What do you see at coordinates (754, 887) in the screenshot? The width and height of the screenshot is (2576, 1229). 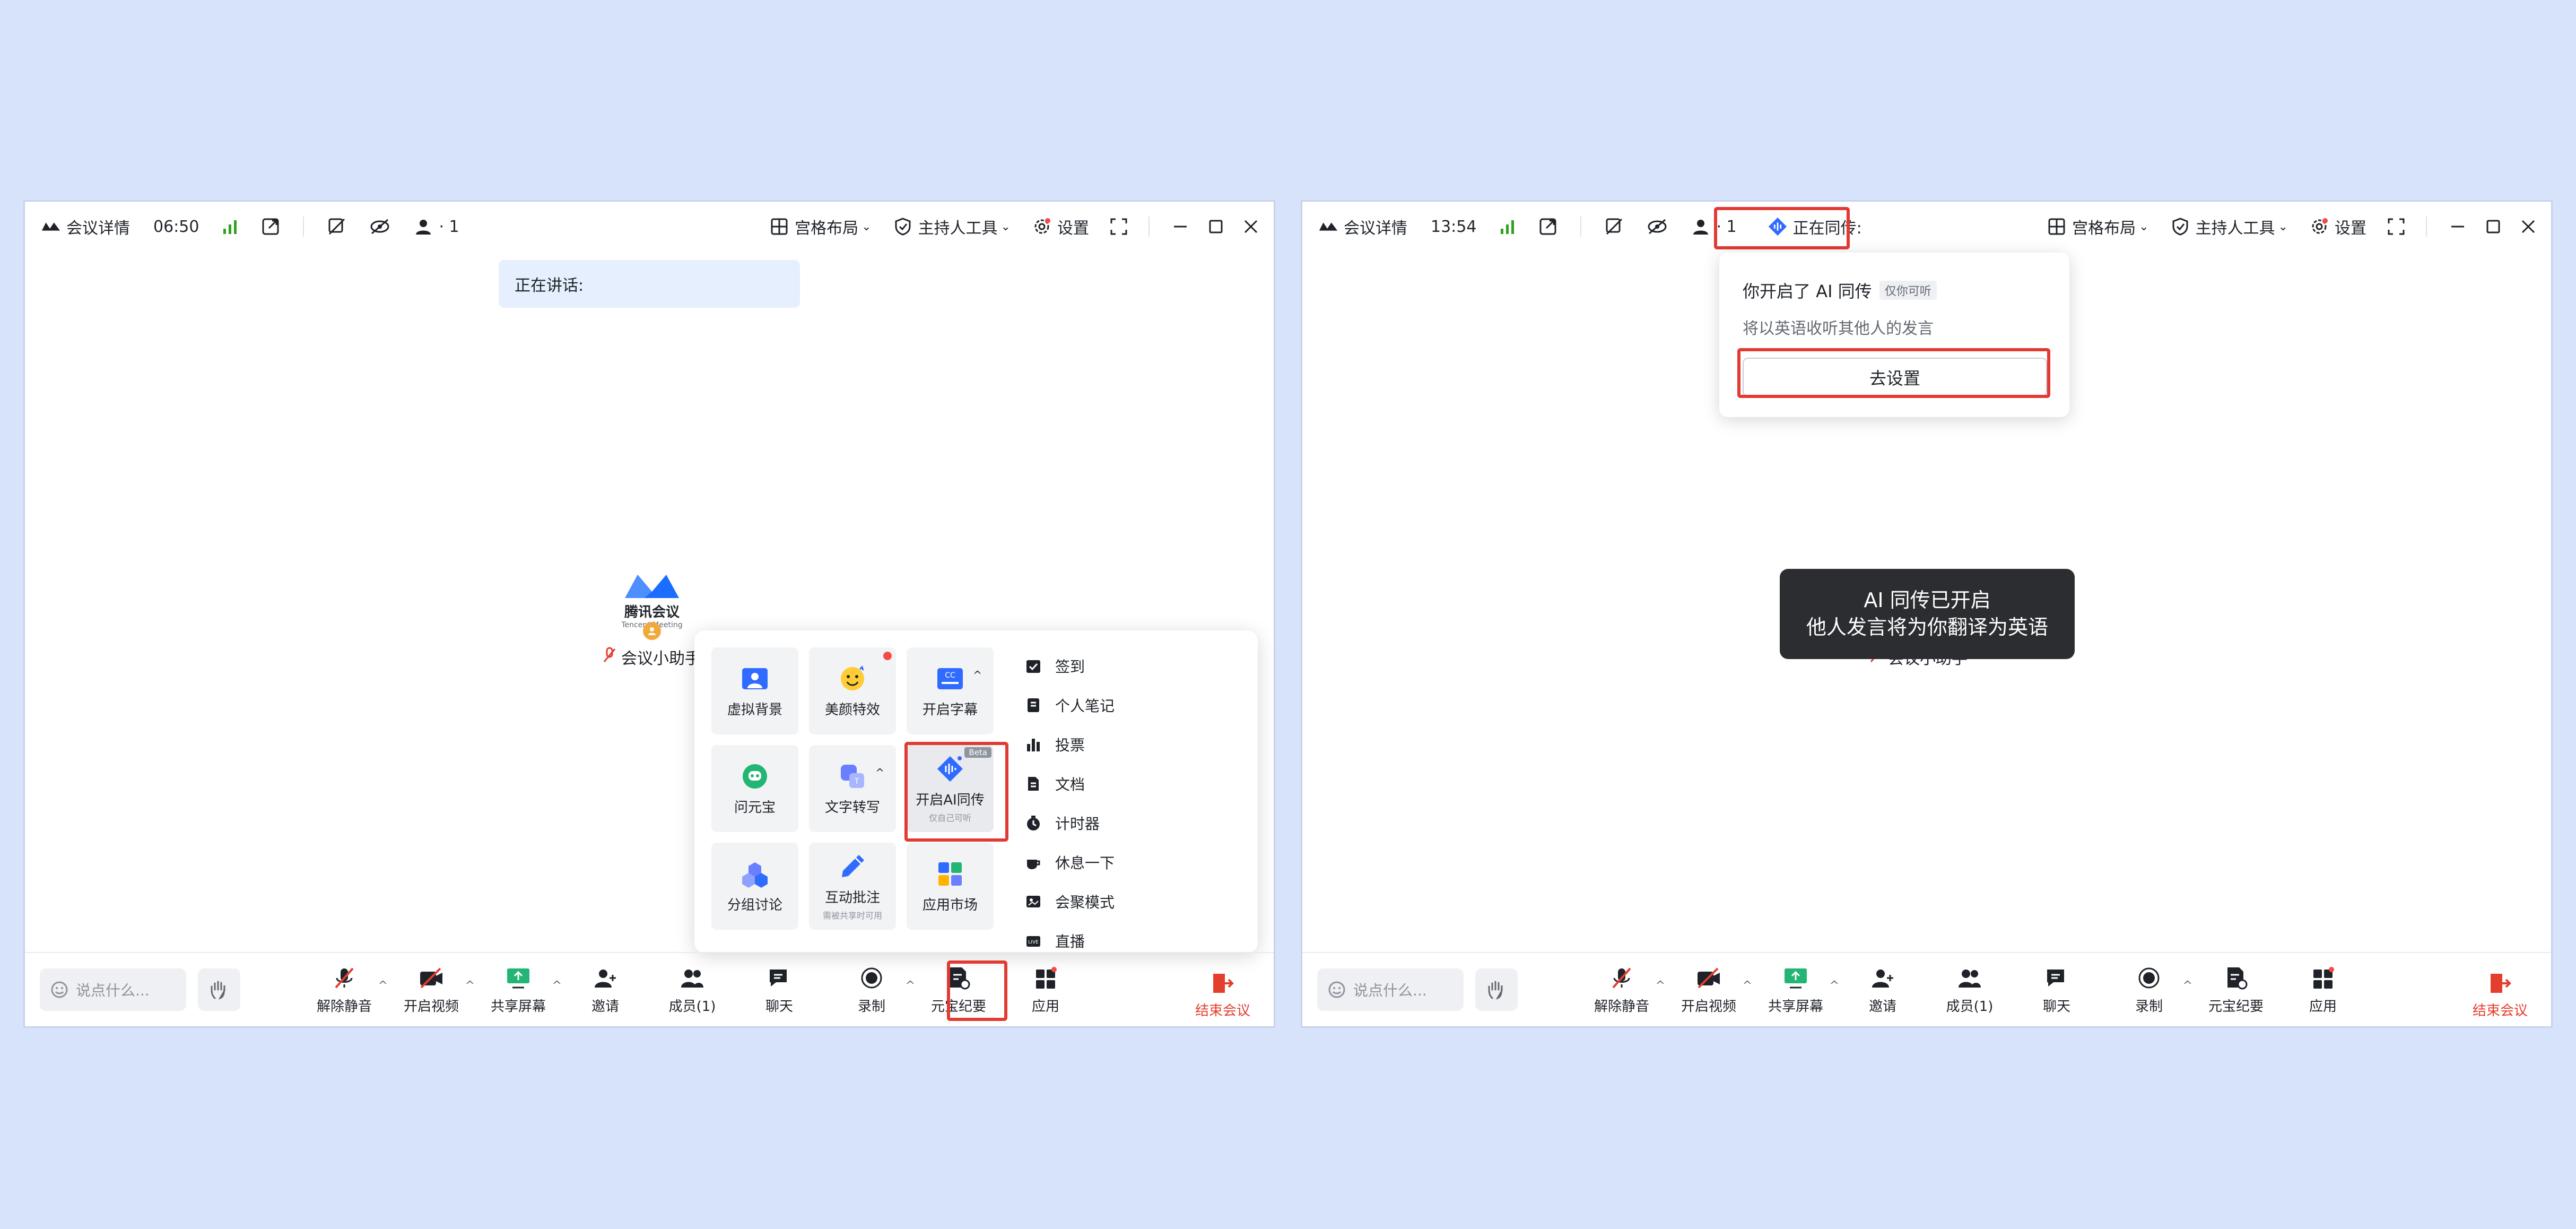 I see `breakout-rooms-tile: 分组讨论` at bounding box center [754, 887].